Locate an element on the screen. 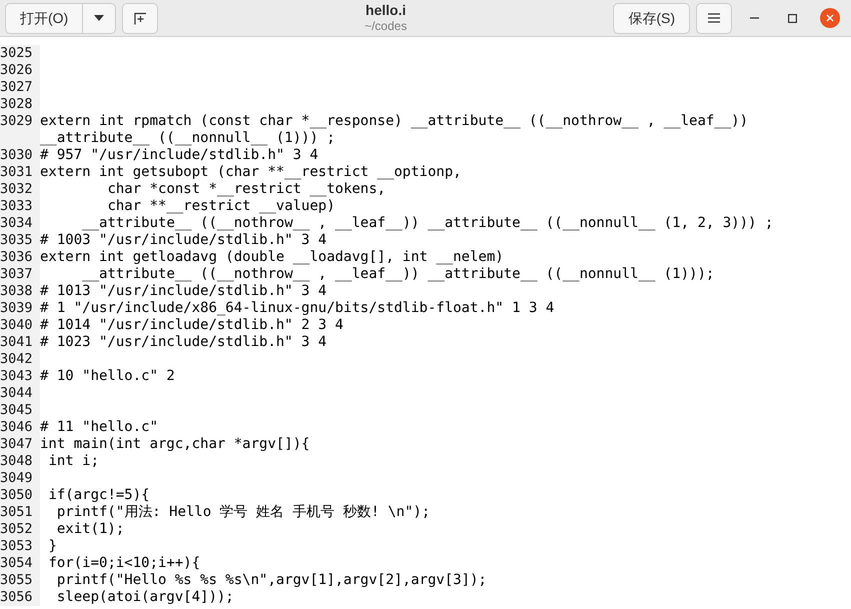  save-button: 保存(S) is located at coordinates (651, 18).